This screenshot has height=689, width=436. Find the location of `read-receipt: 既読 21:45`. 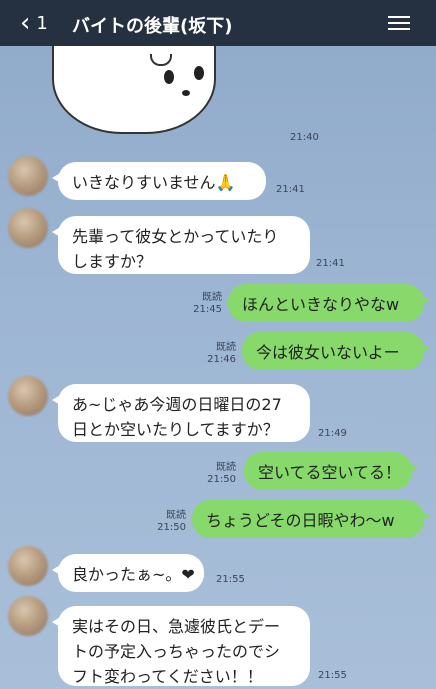

read-receipt: 既読 21:45 is located at coordinates (207, 304).